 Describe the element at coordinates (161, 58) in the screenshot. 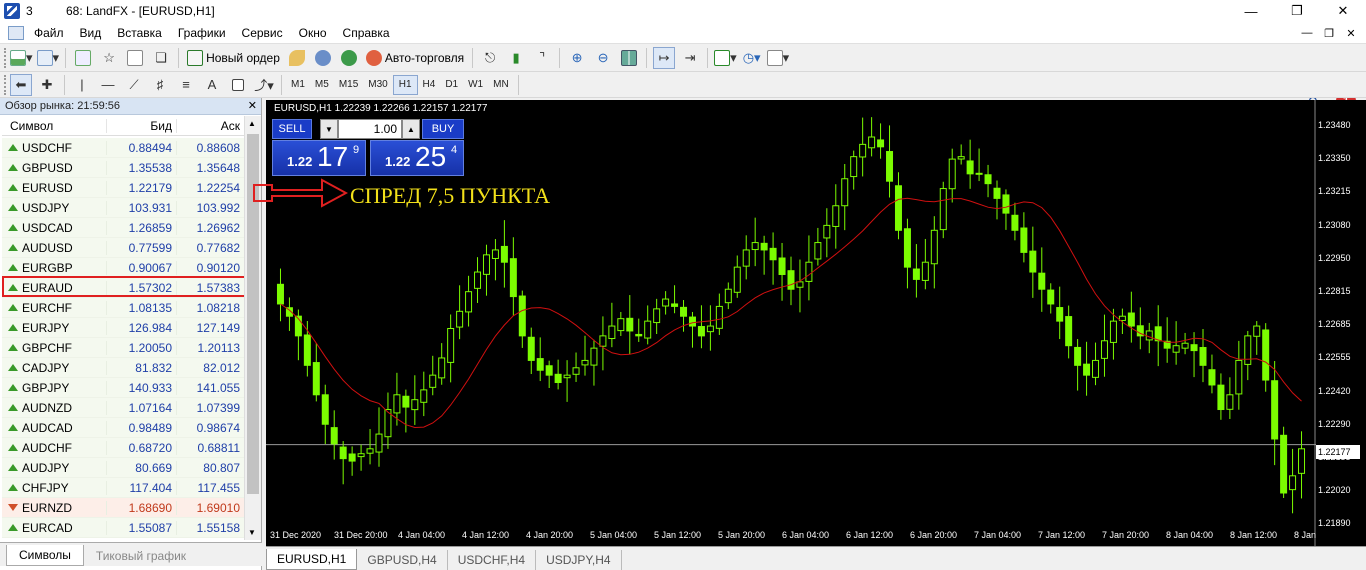

I see `tester-icon: ❏` at that location.